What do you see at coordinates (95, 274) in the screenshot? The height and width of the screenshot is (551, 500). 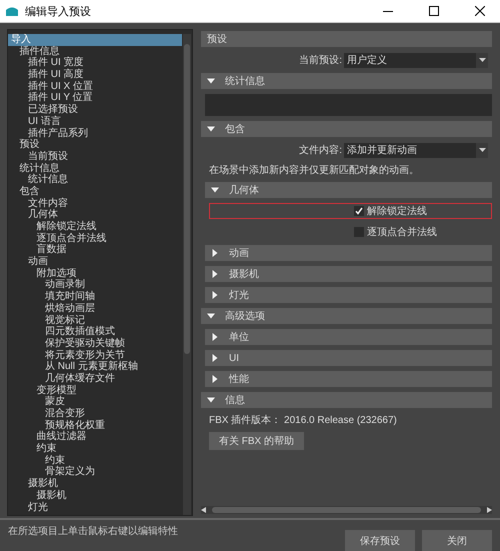 I see `tree-item: 附加选项` at bounding box center [95, 274].